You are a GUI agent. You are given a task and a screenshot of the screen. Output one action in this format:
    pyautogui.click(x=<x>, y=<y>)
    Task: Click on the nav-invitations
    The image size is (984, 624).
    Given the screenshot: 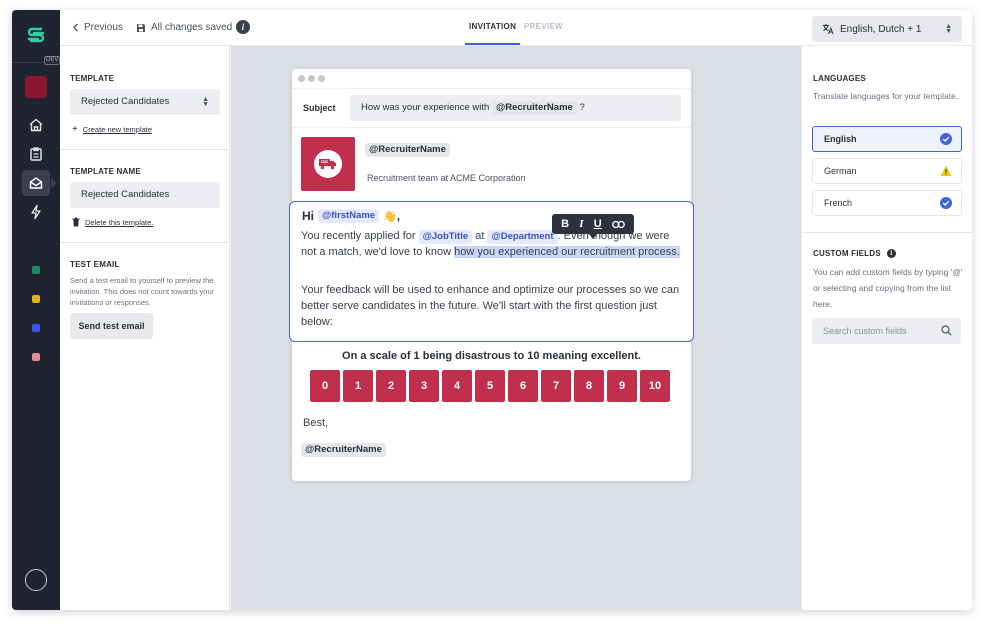 What is the action you would take?
    pyautogui.click(x=39, y=183)
    